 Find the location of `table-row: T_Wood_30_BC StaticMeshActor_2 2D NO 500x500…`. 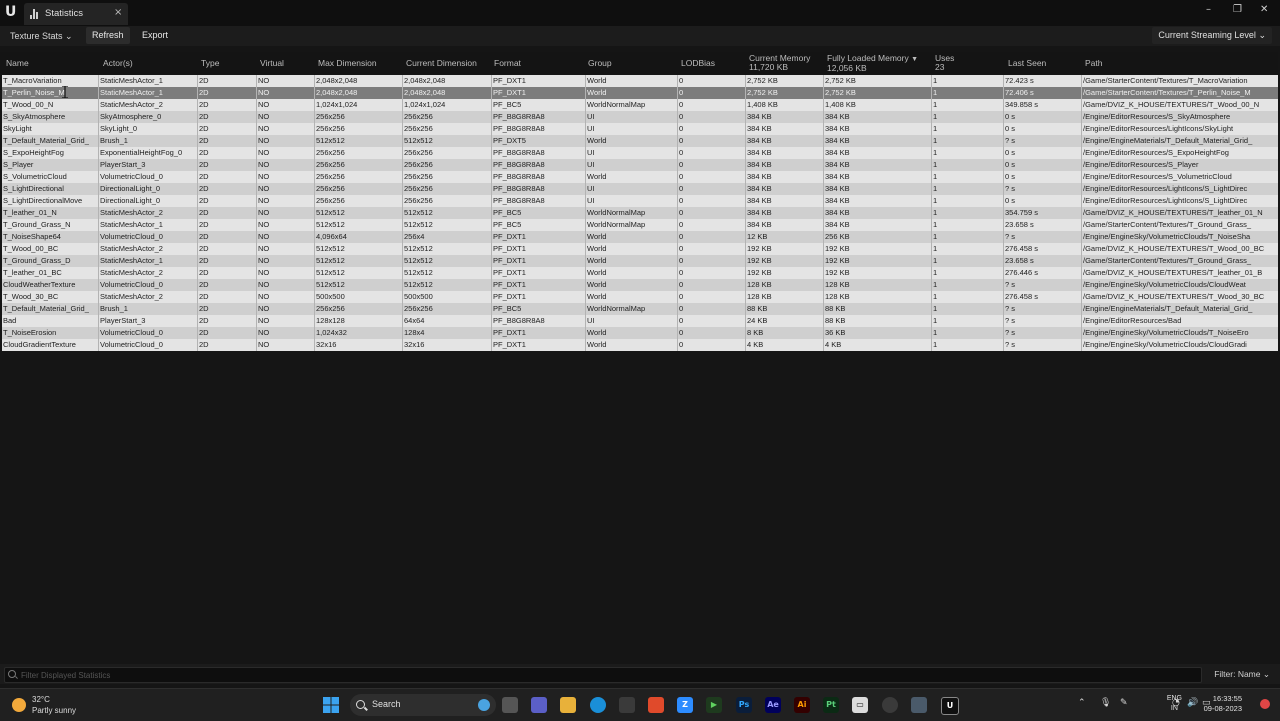

table-row: T_Wood_30_BC StaticMeshActor_2 2D NO 500x500… is located at coordinates (640, 297).